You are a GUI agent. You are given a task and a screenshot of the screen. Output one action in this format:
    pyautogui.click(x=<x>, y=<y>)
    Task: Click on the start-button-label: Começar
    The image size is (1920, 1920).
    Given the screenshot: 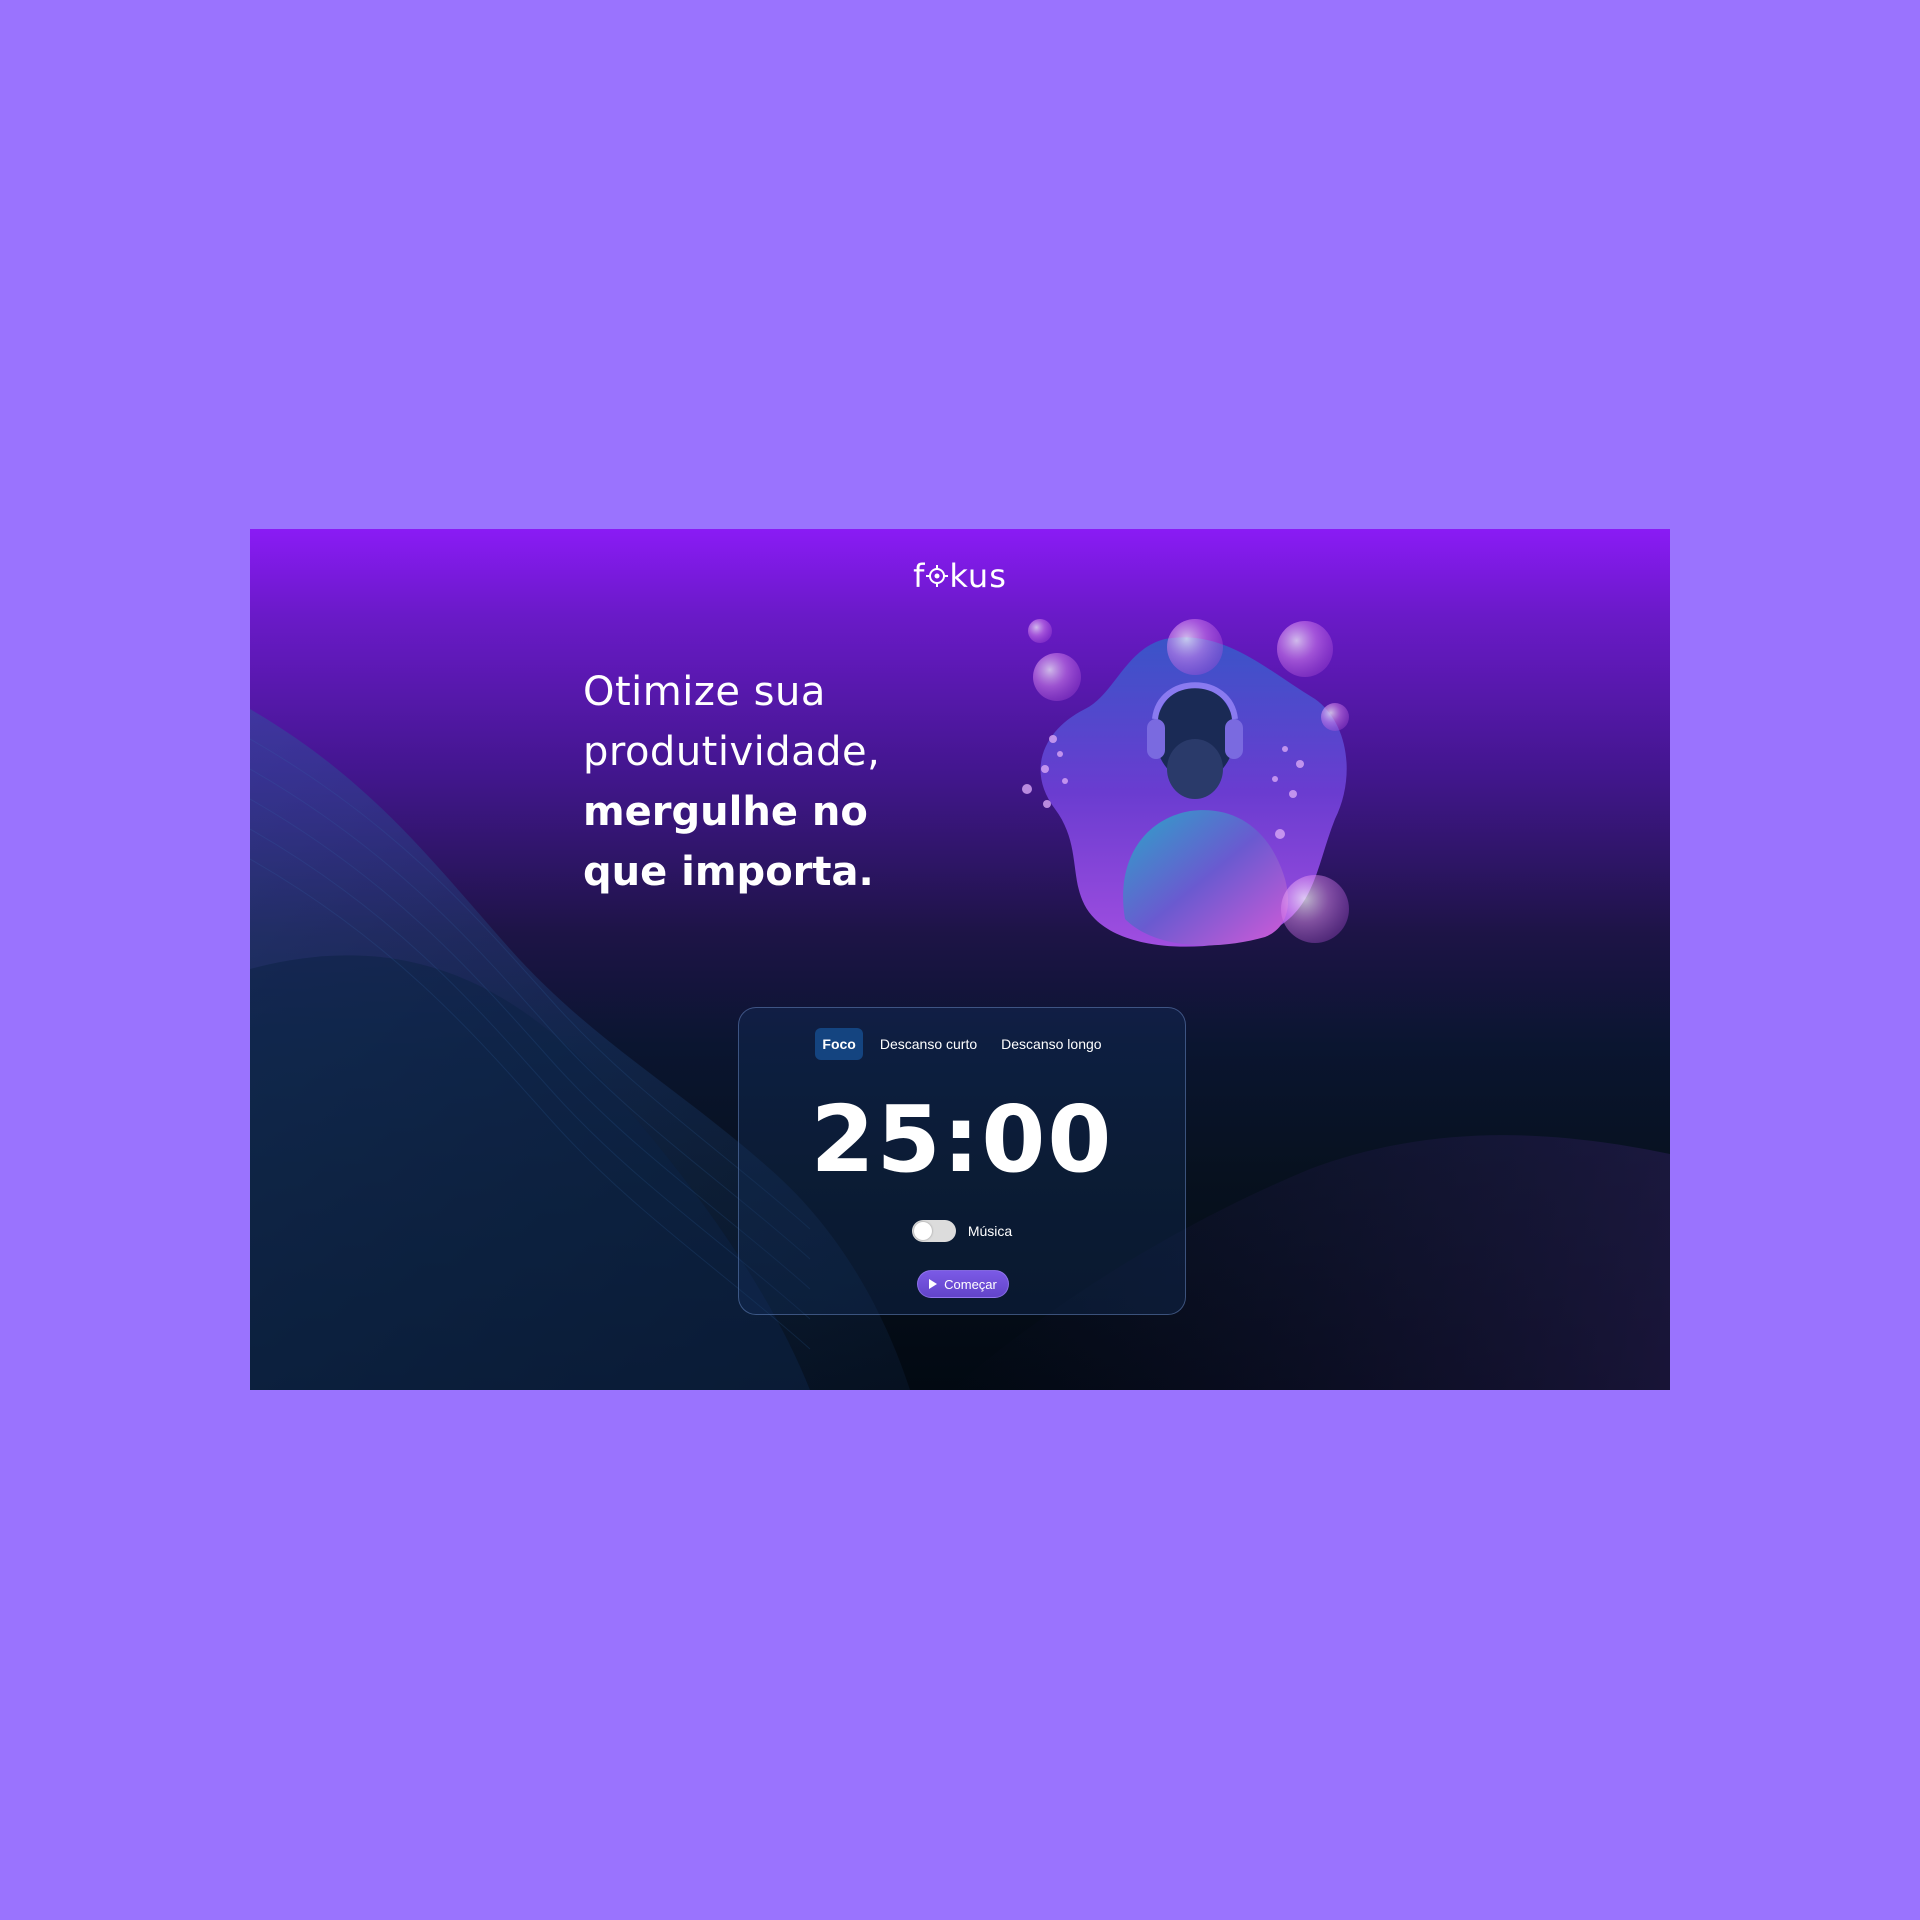 What is the action you would take?
    pyautogui.click(x=970, y=1284)
    